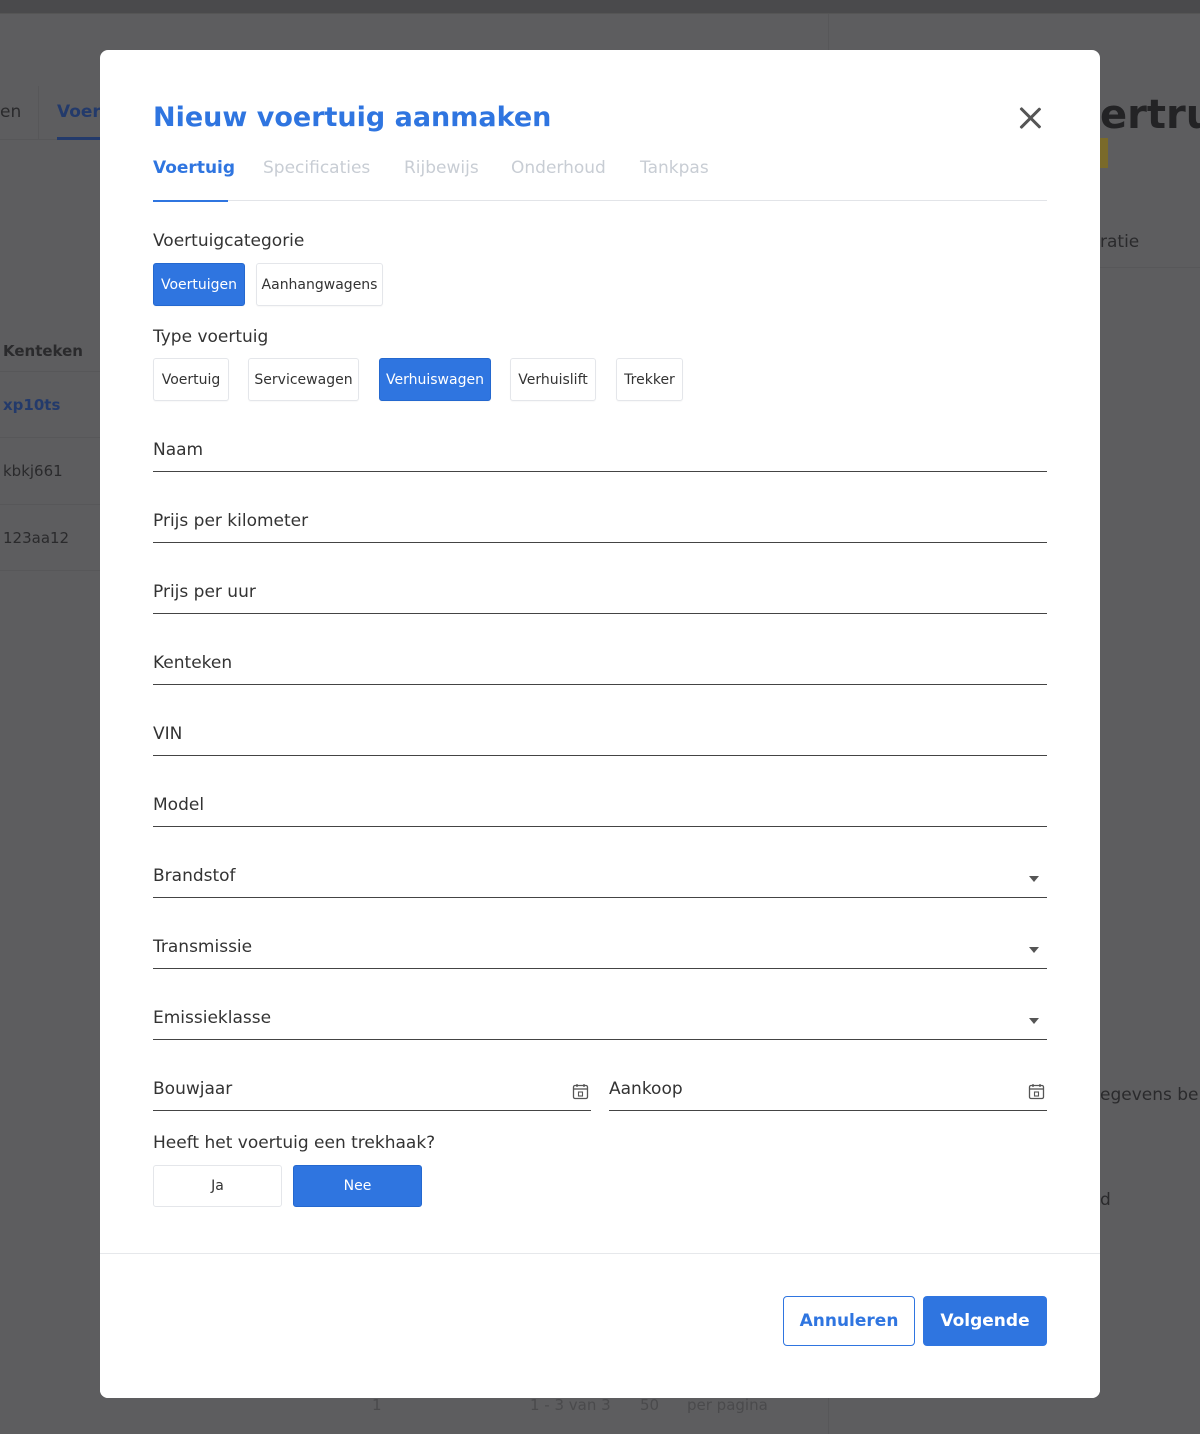 The image size is (1200, 1434). What do you see at coordinates (649, 379) in the screenshot?
I see `type-option-trekker: Trekker` at bounding box center [649, 379].